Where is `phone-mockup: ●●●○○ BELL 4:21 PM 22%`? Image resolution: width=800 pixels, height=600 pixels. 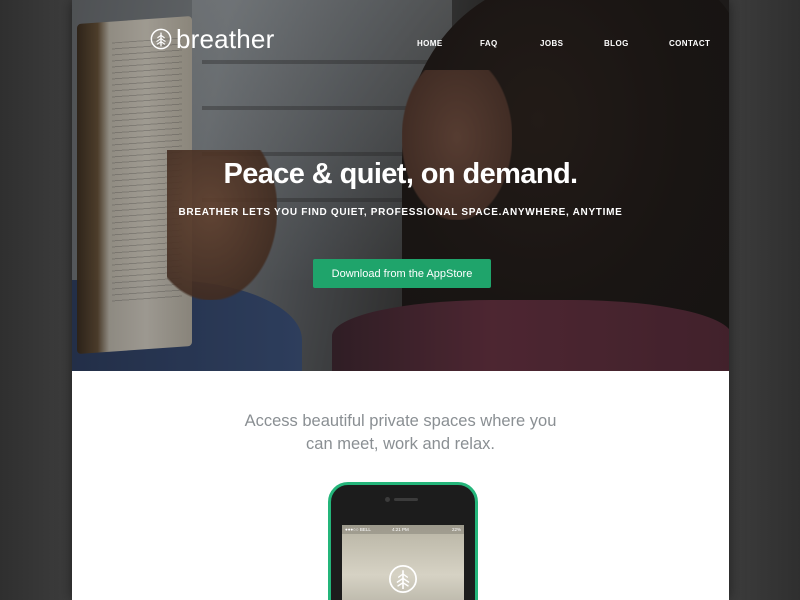 phone-mockup: ●●●○○ BELL 4:21 PM 22% is located at coordinates (403, 541).